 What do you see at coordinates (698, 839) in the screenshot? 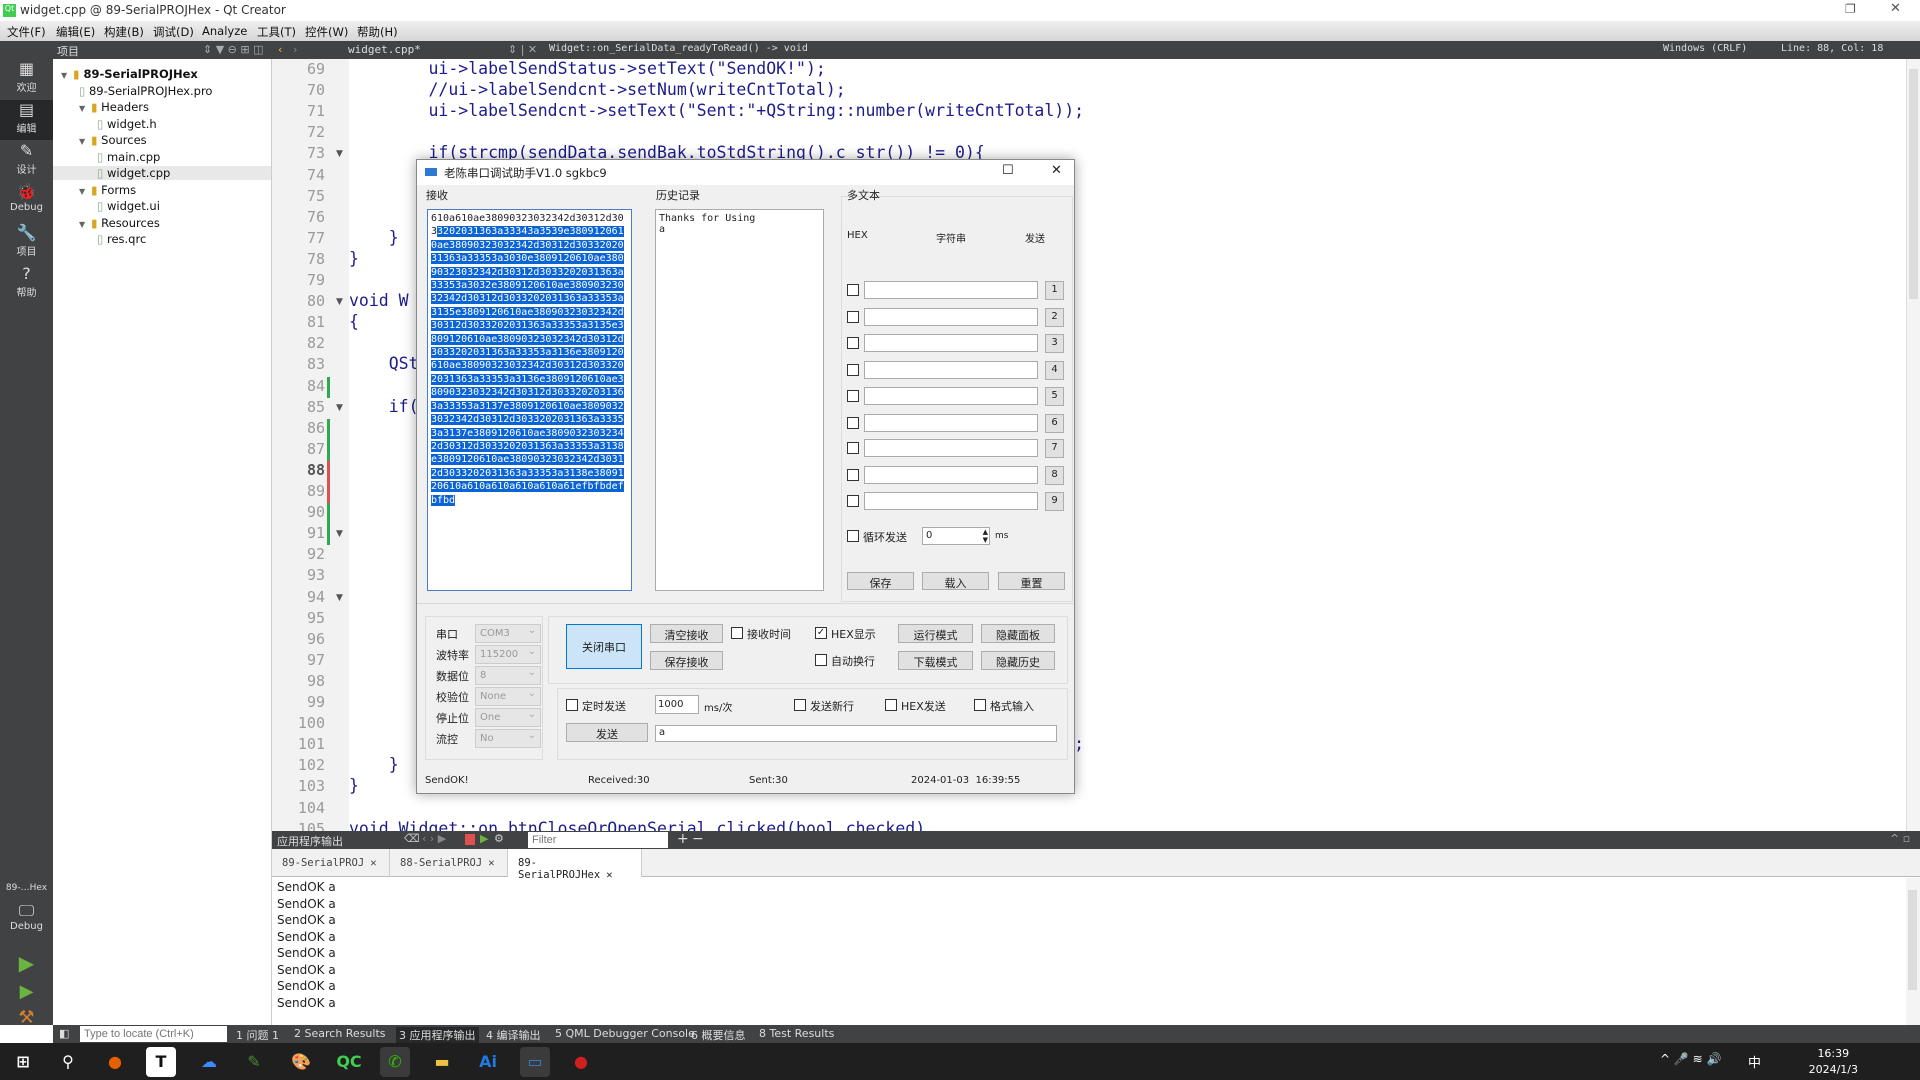
I see `zoom-out-icon: −` at bounding box center [698, 839].